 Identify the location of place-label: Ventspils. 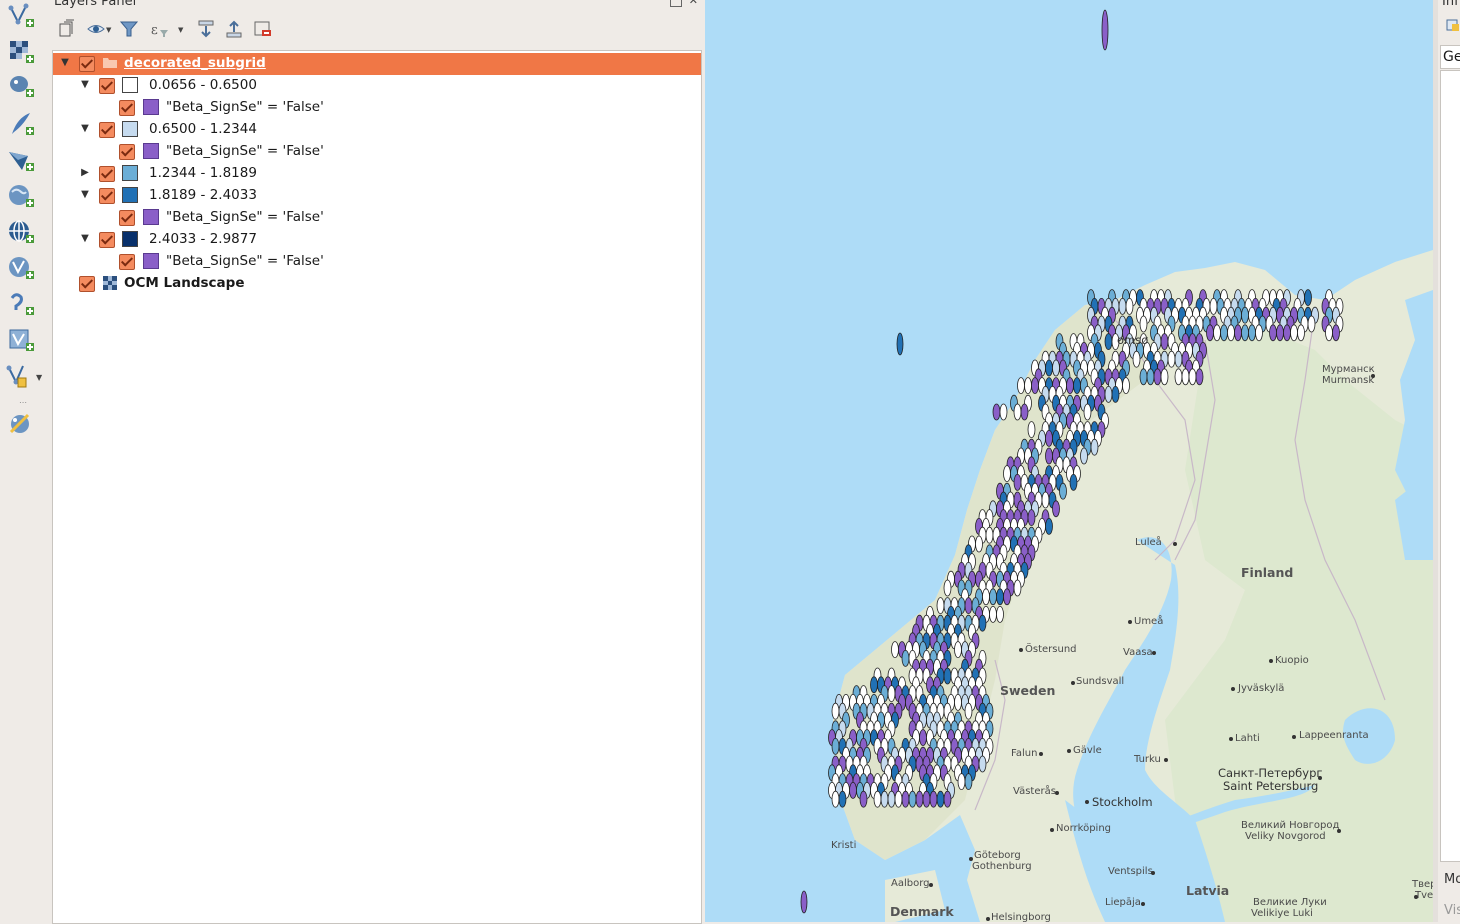
(1130, 871).